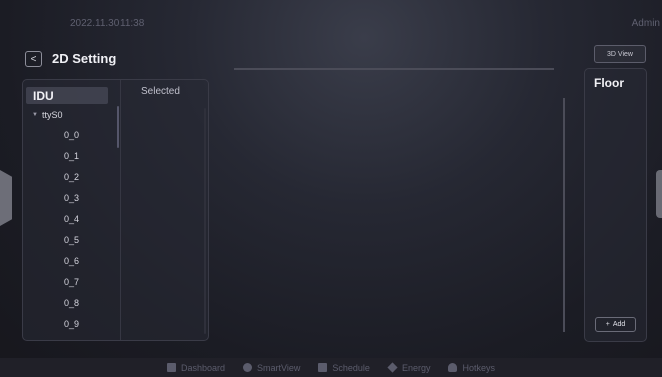  What do you see at coordinates (620, 54) in the screenshot?
I see `3d-view-button: 3D View` at bounding box center [620, 54].